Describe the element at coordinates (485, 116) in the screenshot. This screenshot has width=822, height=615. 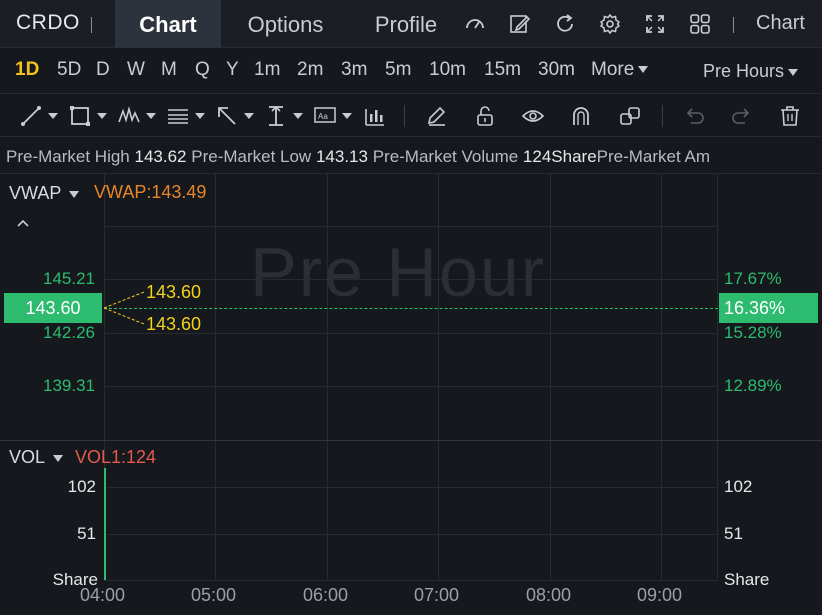
I see `lock-icon` at that location.